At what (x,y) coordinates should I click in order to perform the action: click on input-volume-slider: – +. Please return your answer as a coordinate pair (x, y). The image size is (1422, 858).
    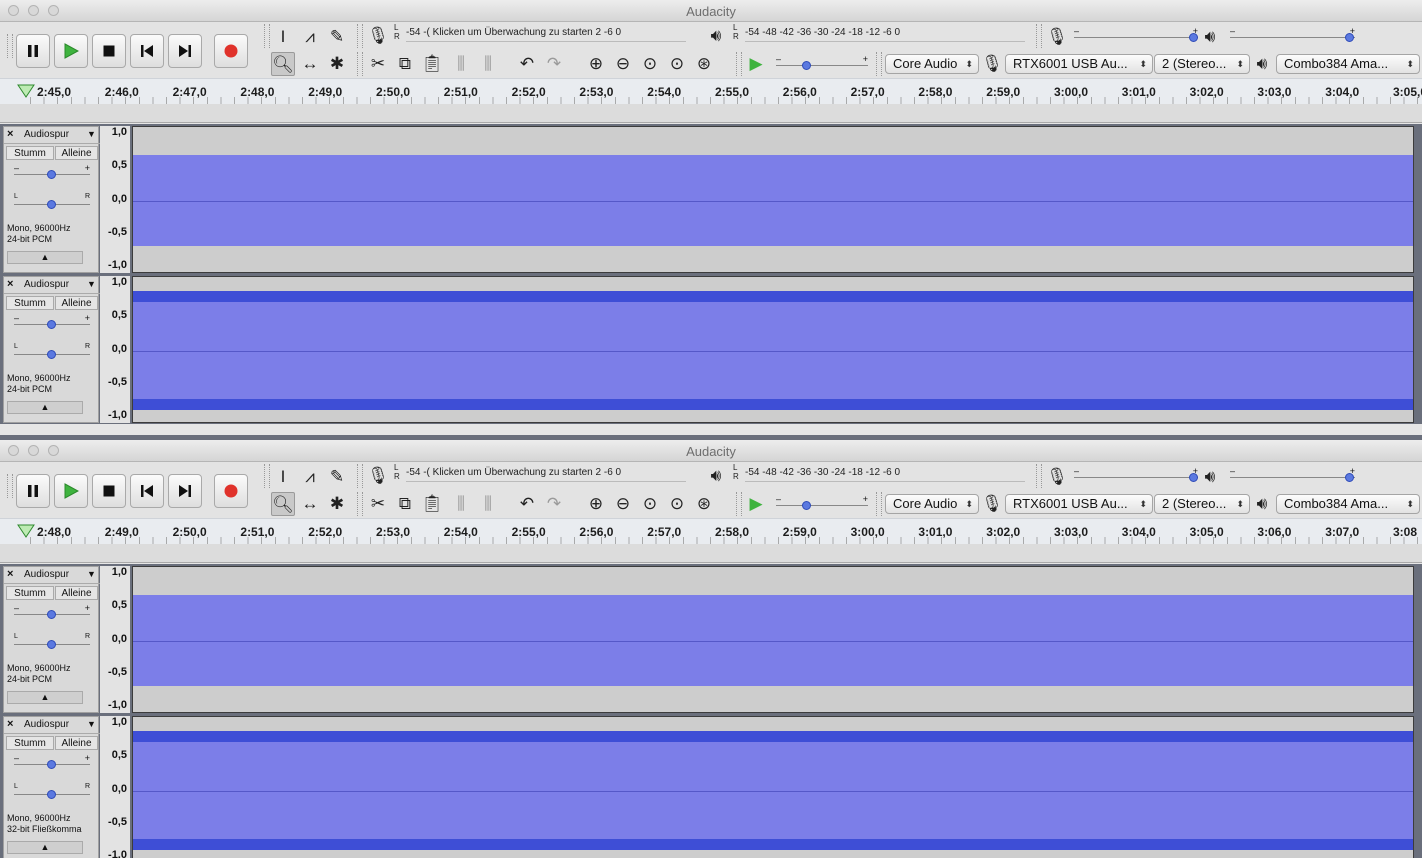
    Looking at the image, I should click on (1136, 474).